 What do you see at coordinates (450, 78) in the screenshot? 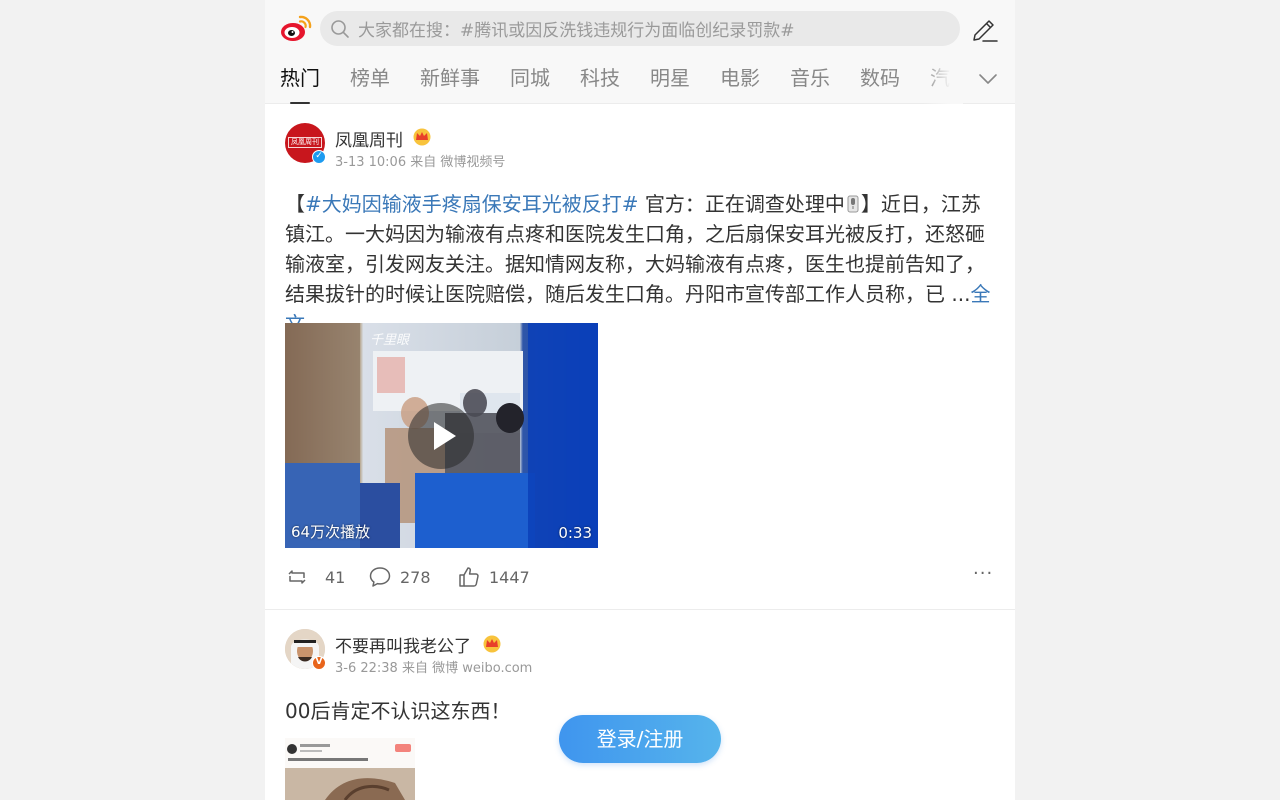
I see `tab-fresh: 新鲜事` at bounding box center [450, 78].